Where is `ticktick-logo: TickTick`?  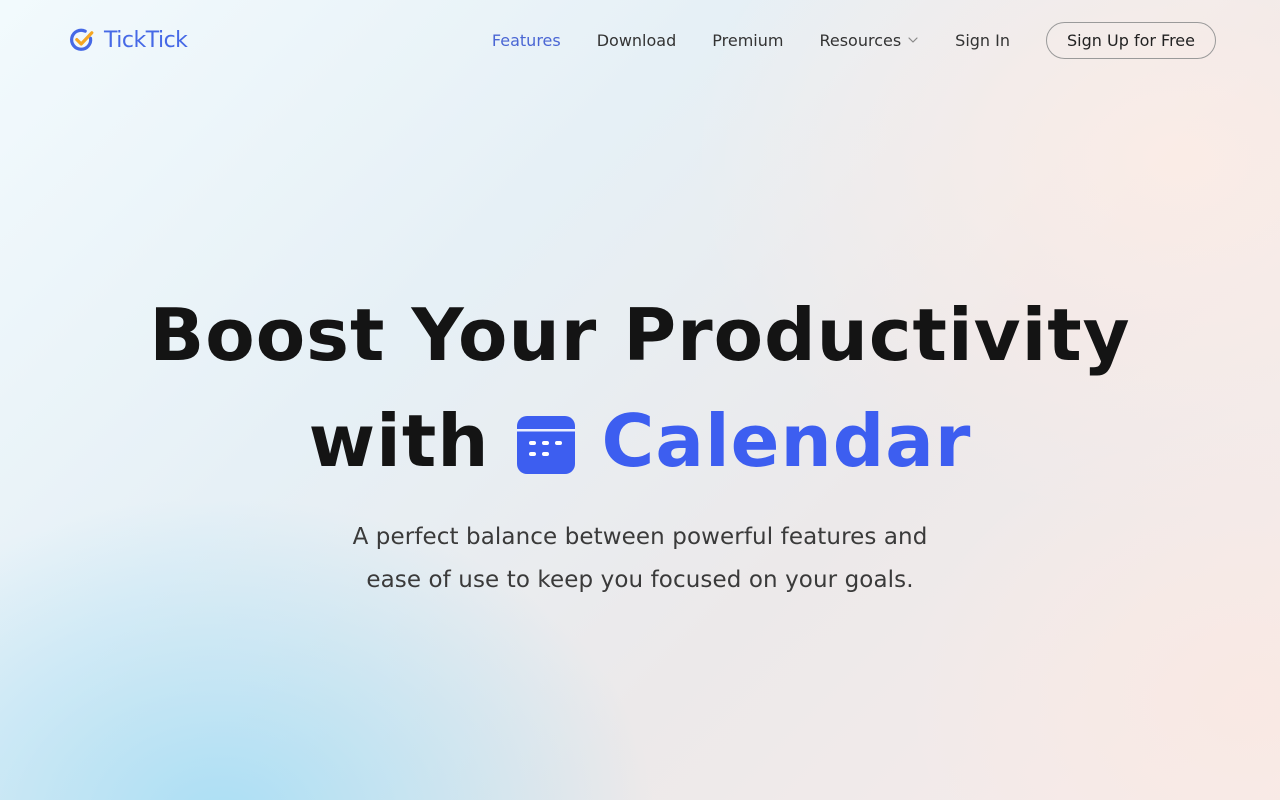 ticktick-logo: TickTick is located at coordinates (128, 40).